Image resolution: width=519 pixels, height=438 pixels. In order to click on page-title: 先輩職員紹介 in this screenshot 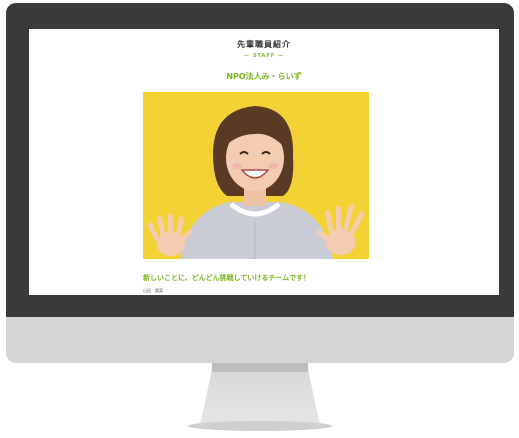, I will do `click(264, 44)`.